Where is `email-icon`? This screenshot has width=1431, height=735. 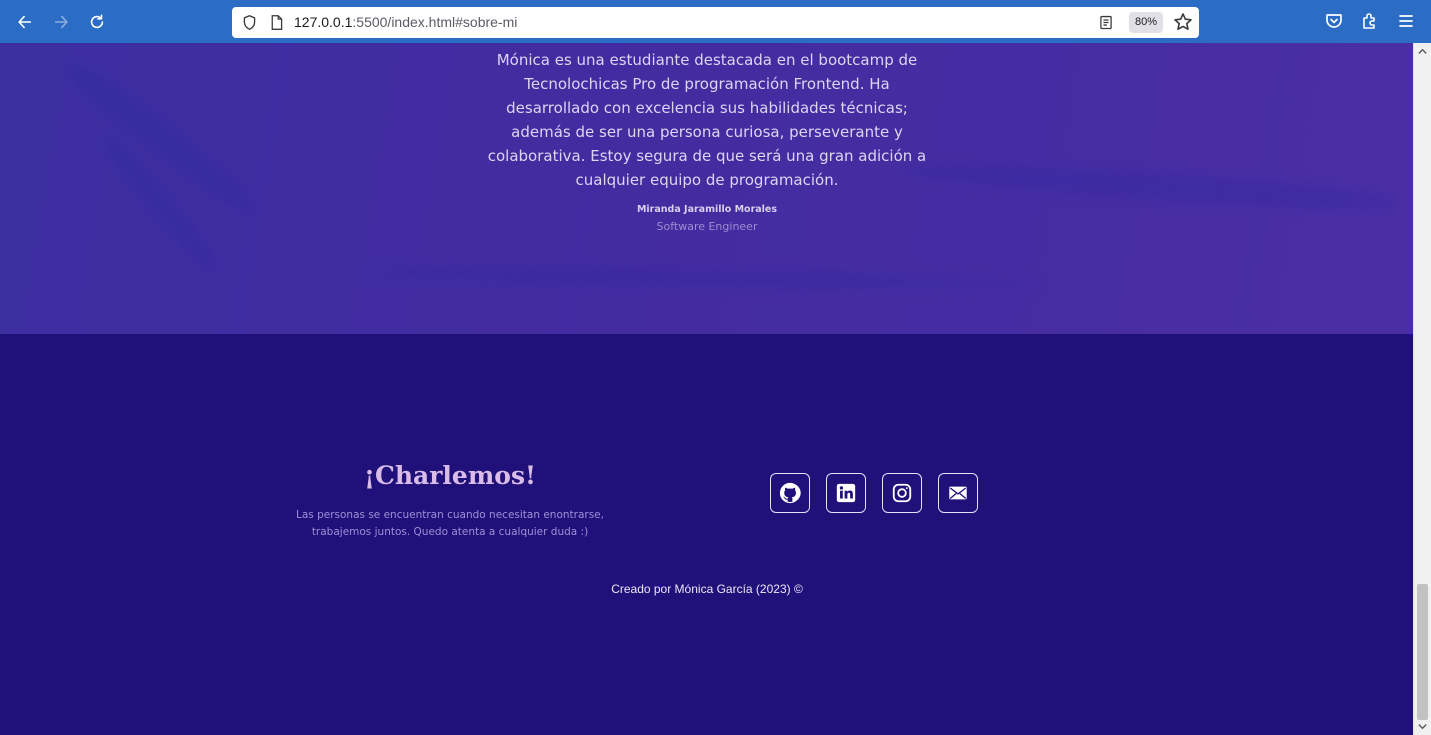 email-icon is located at coordinates (958, 493).